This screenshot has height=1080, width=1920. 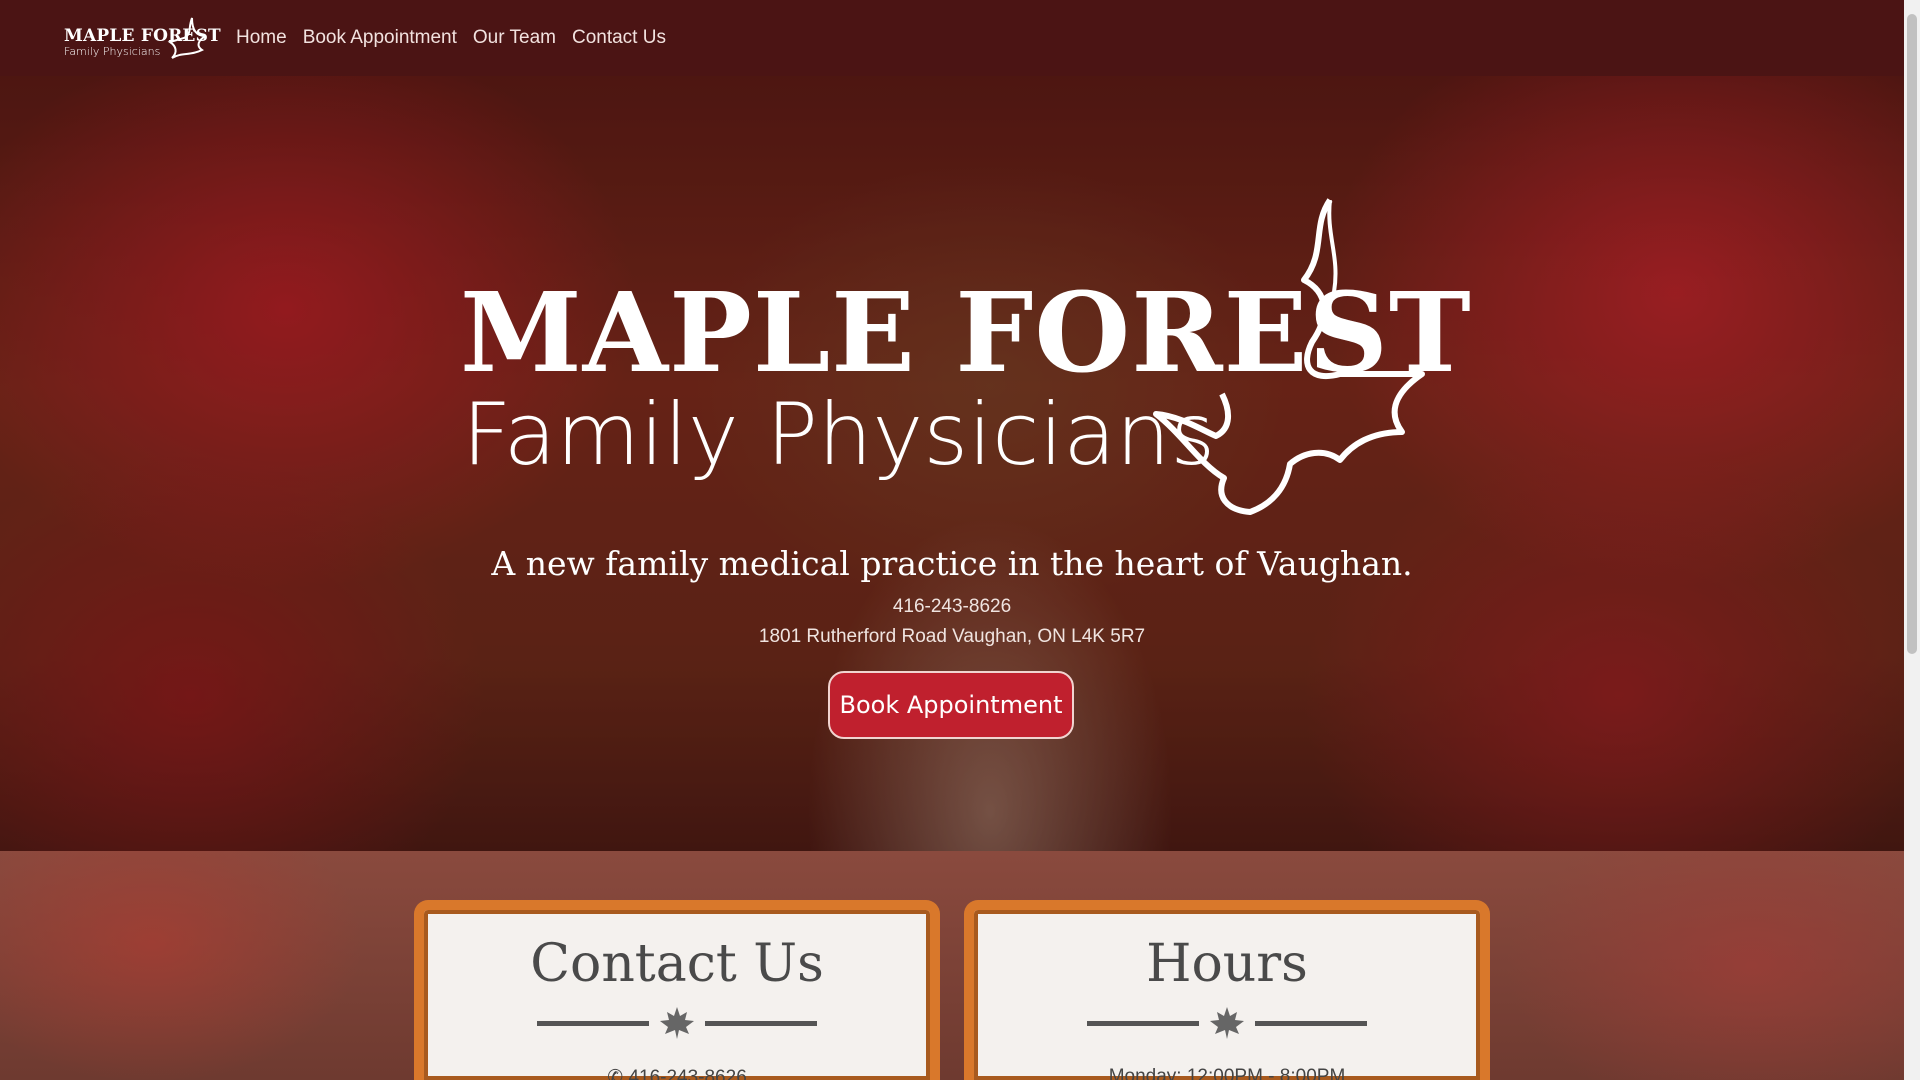 I want to click on contact-card-phone: ✆ 416-243-8626, so click(x=677, y=1073).